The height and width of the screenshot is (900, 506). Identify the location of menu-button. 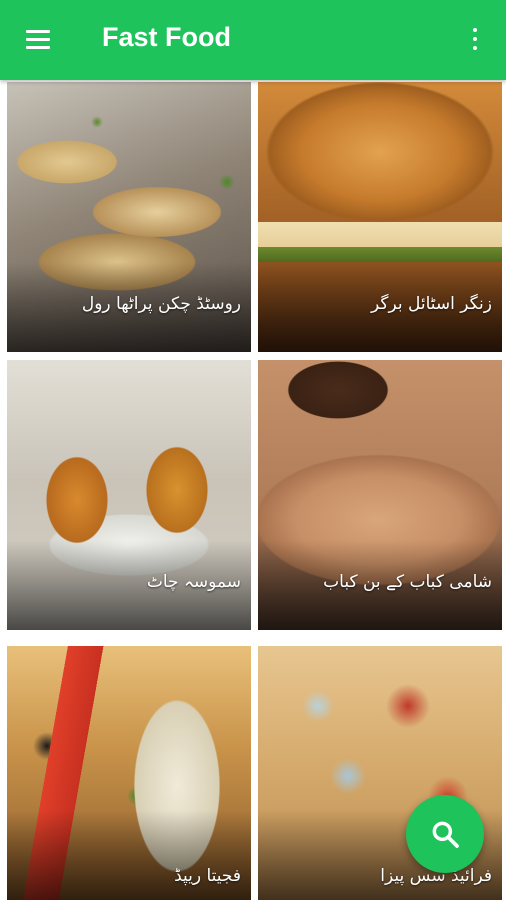
(38, 40).